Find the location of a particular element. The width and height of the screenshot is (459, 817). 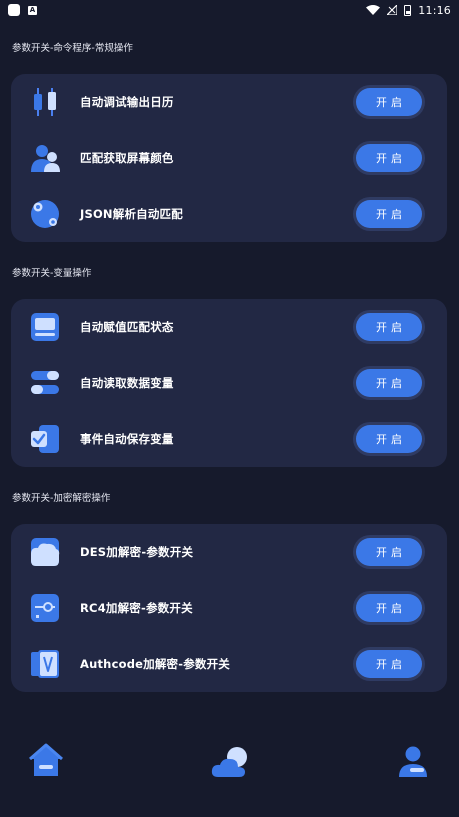

section-title-general: 参数开关-命令程序-常规操作 is located at coordinates (72, 48).